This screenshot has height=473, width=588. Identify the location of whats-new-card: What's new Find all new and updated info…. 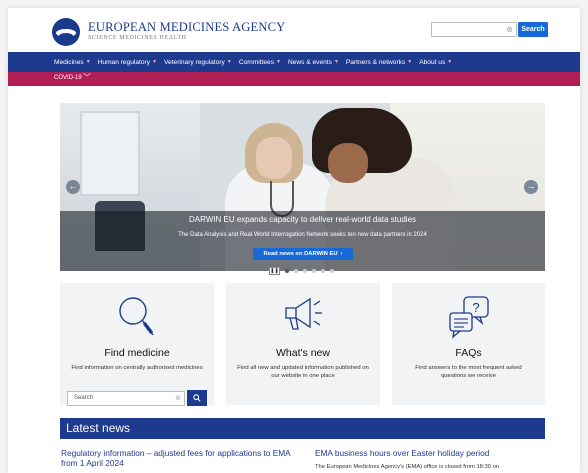
(303, 344).